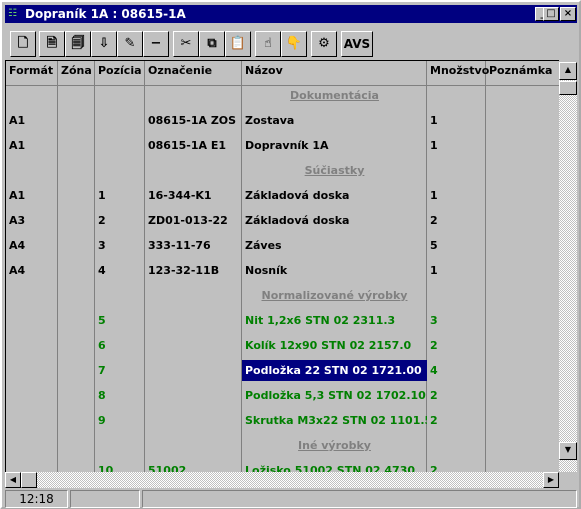 The width and height of the screenshot is (581, 509). I want to click on new-document-button: 🗋, so click(23, 44).